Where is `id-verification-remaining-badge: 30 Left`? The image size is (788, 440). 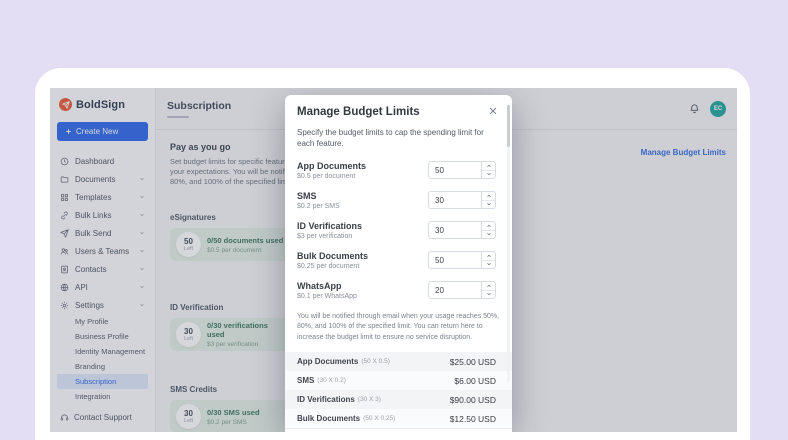
id-verification-remaining-badge: 30 Left is located at coordinates (188, 335).